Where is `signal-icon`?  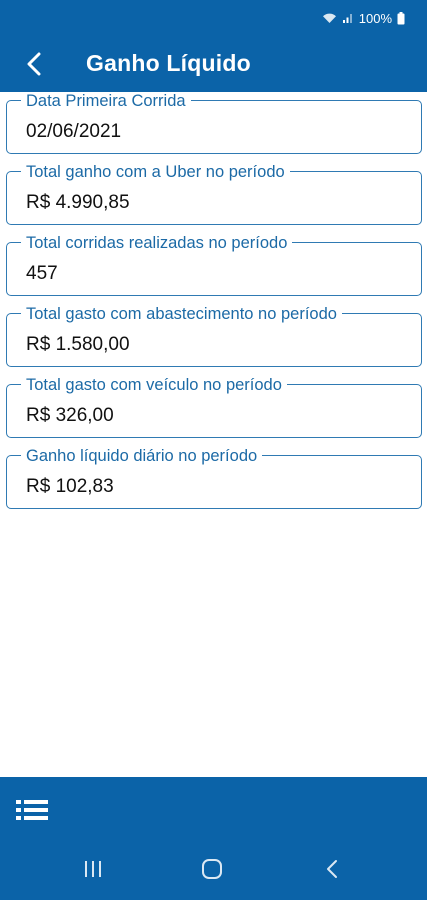 signal-icon is located at coordinates (347, 18).